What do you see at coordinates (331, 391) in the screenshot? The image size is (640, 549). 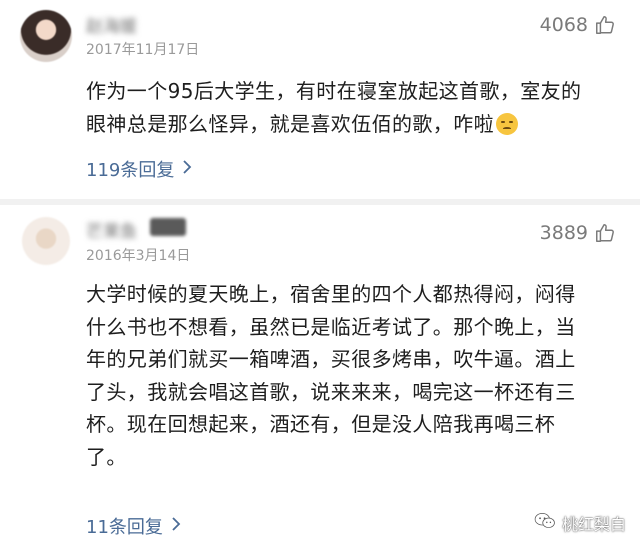 I see `comment-text-line: 了头，我就会唱这首歌，说来来来，喝完这一杯还有三` at bounding box center [331, 391].